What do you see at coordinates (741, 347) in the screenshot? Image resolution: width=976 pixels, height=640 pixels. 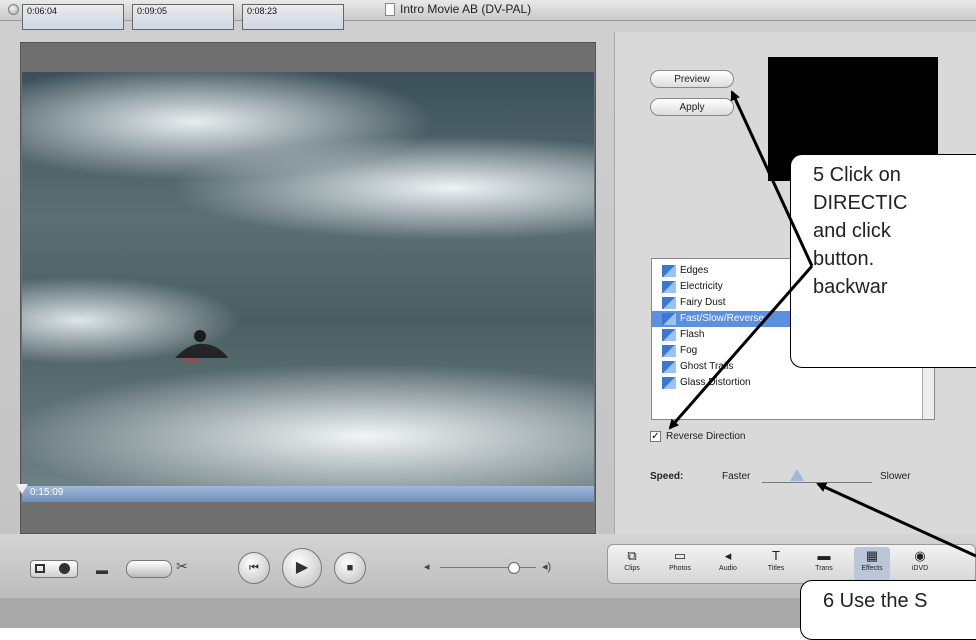 I see `arrow-to-reverse-checkbox` at bounding box center [741, 347].